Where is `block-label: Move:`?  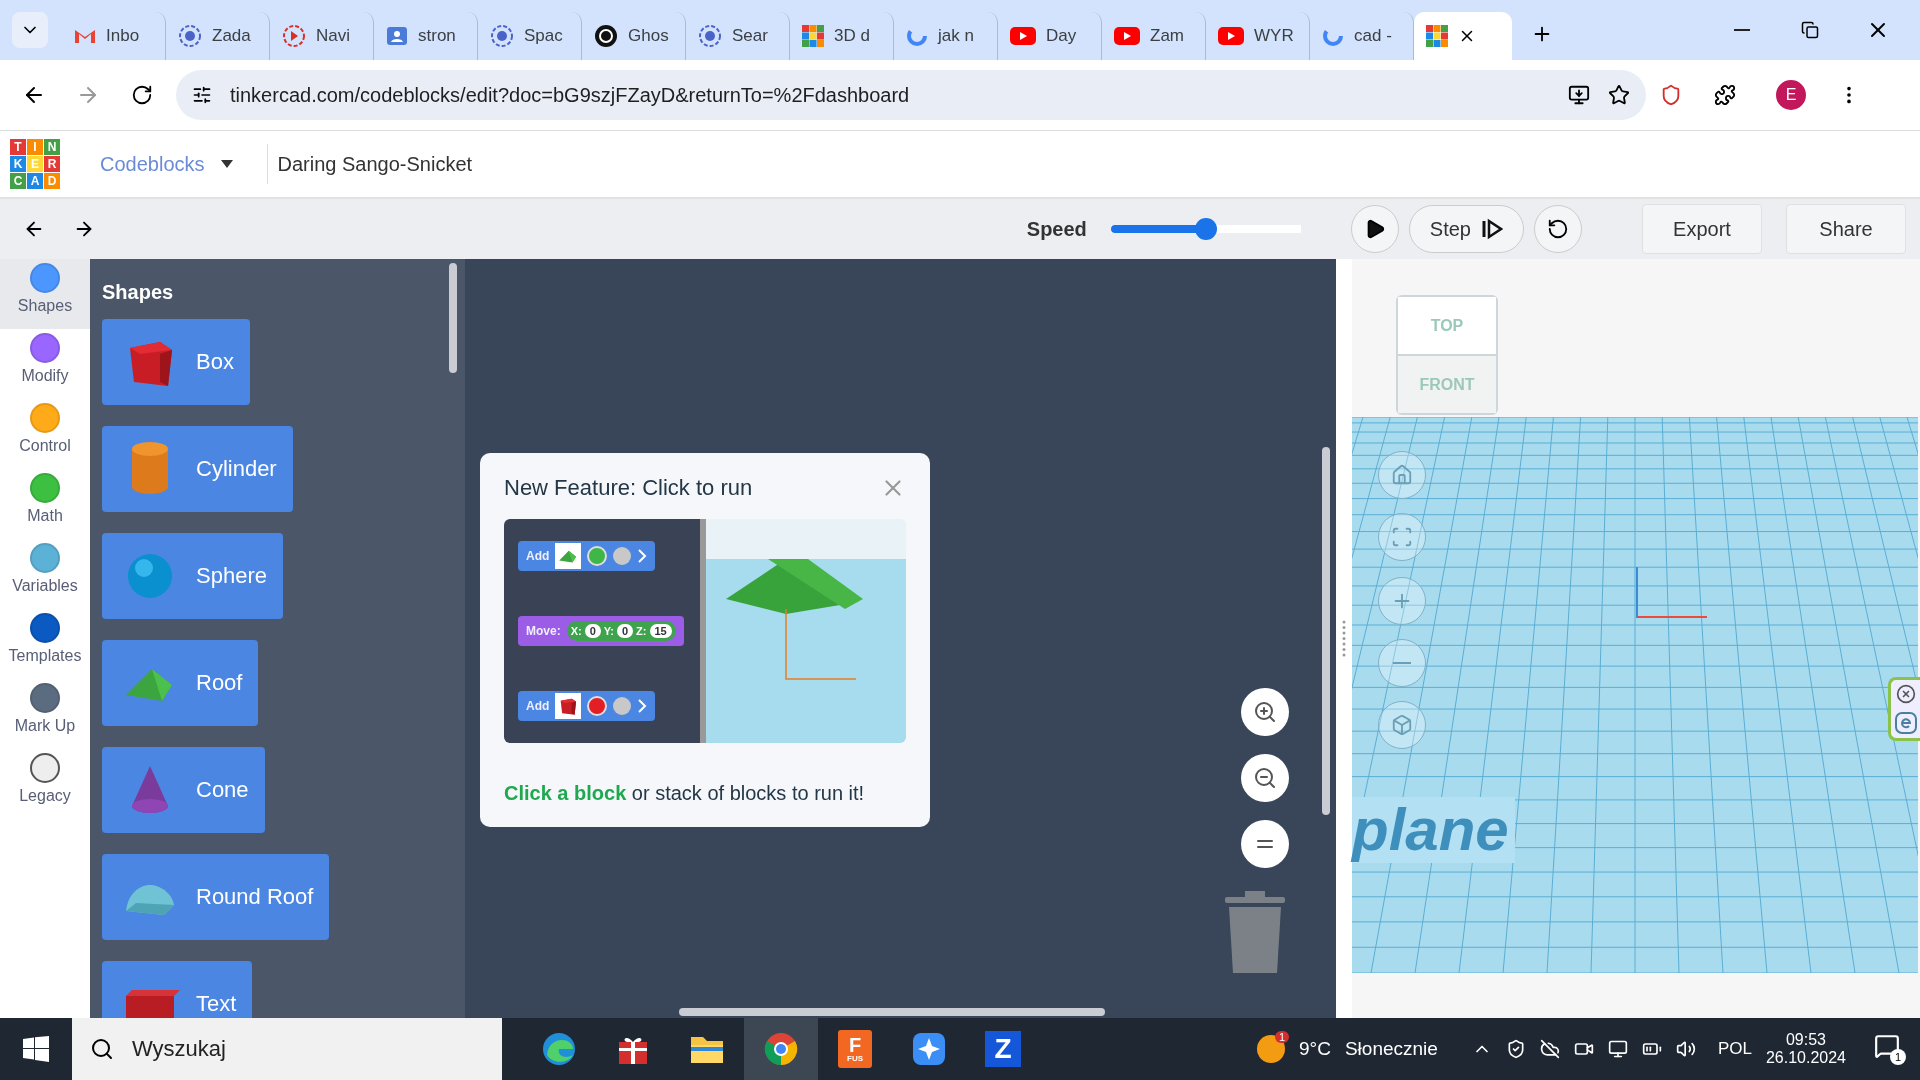 block-label: Move: is located at coordinates (543, 631).